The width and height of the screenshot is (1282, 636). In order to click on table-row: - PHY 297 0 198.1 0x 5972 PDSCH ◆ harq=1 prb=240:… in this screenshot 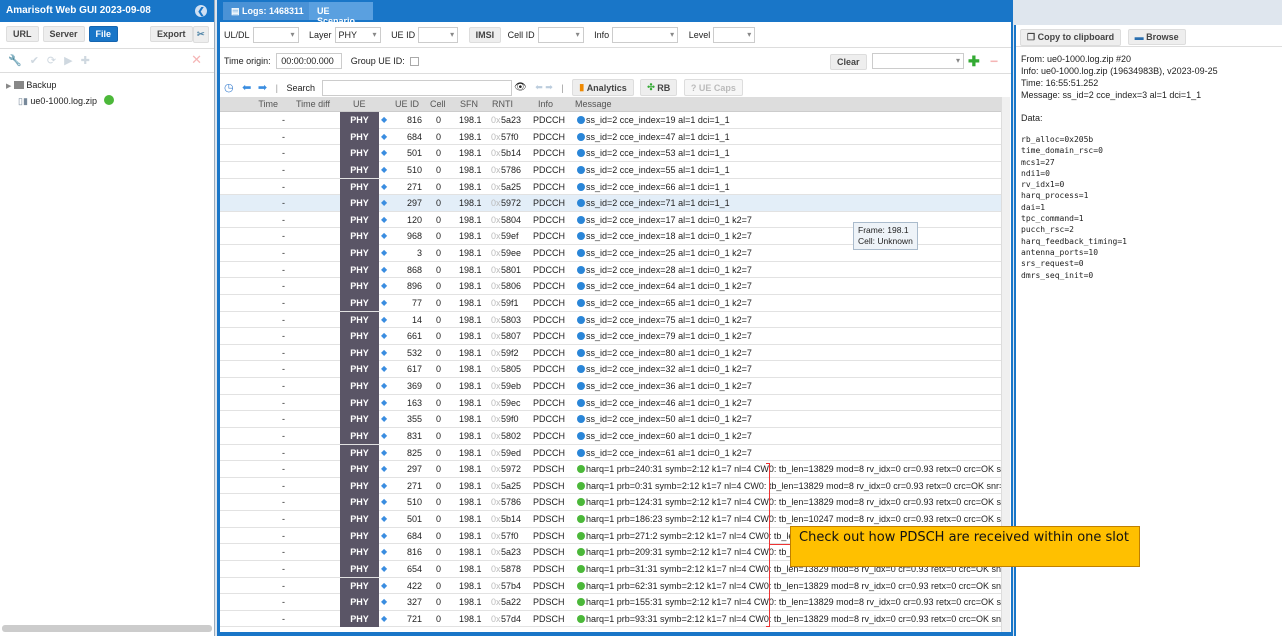, I will do `click(611, 469)`.